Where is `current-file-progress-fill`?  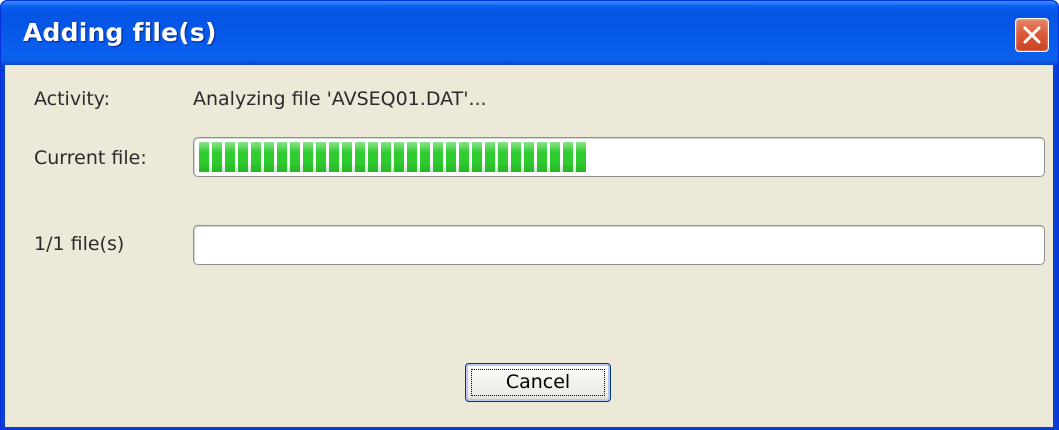
current-file-progress-fill is located at coordinates (392, 157).